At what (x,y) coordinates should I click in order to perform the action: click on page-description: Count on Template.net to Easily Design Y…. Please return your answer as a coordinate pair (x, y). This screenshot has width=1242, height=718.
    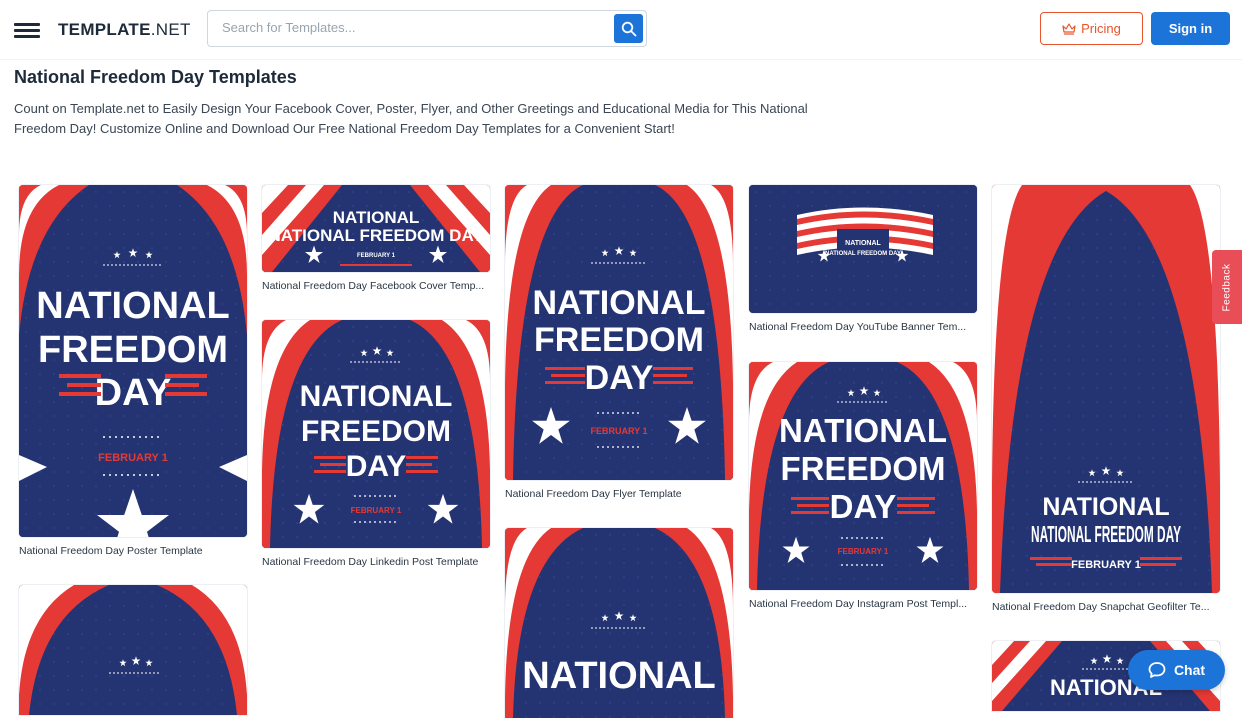
    Looking at the image, I should click on (411, 118).